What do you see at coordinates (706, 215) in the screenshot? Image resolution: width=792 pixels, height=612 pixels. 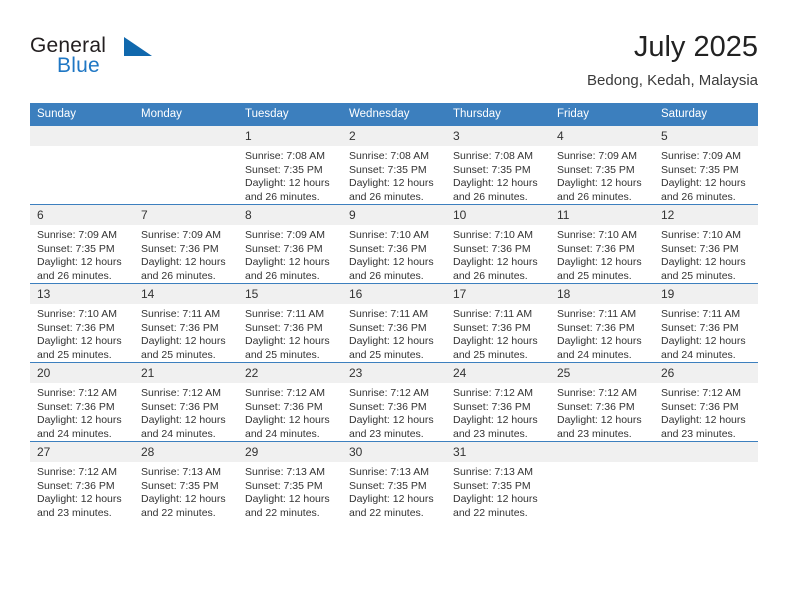 I see `day-number: 12` at bounding box center [706, 215].